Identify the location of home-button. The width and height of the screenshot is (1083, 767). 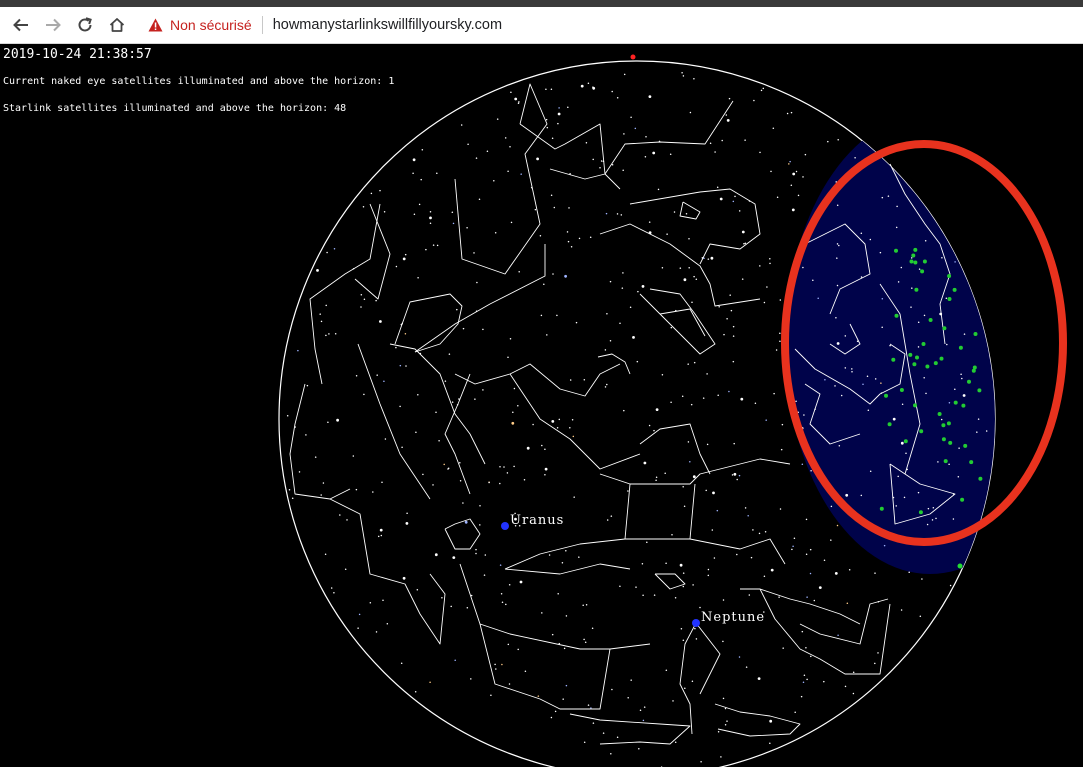
(117, 25).